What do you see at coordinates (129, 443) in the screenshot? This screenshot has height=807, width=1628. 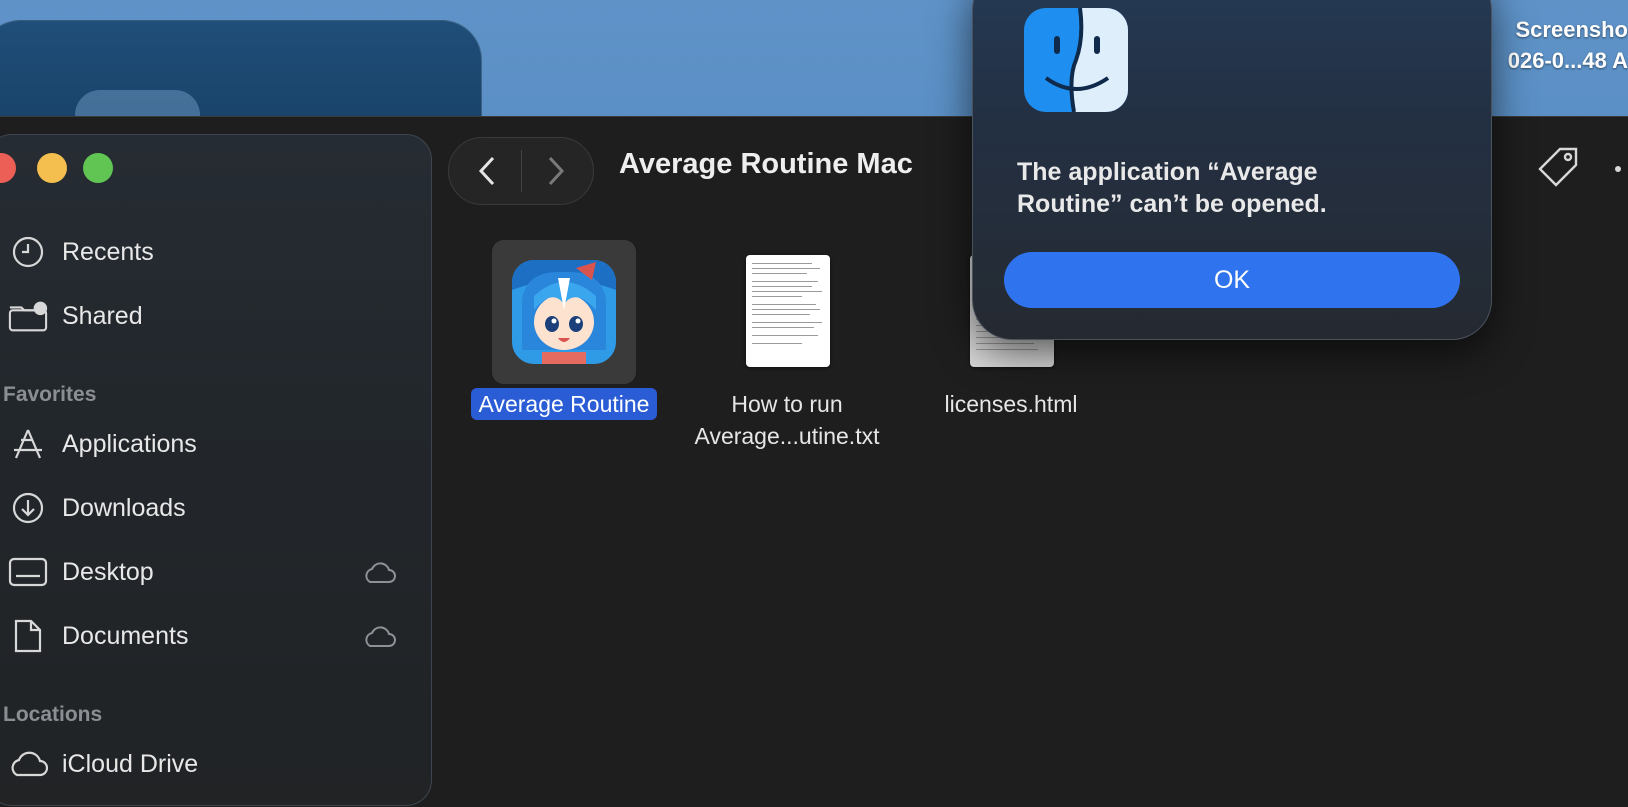 I see `sidebar-item-label: Applications` at bounding box center [129, 443].